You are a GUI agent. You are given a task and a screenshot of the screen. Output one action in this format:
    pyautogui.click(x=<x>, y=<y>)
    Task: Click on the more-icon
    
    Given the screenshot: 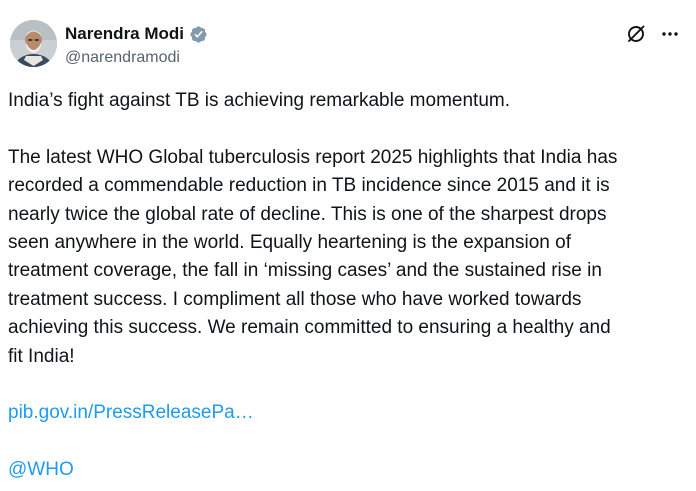 What is the action you would take?
    pyautogui.click(x=670, y=34)
    